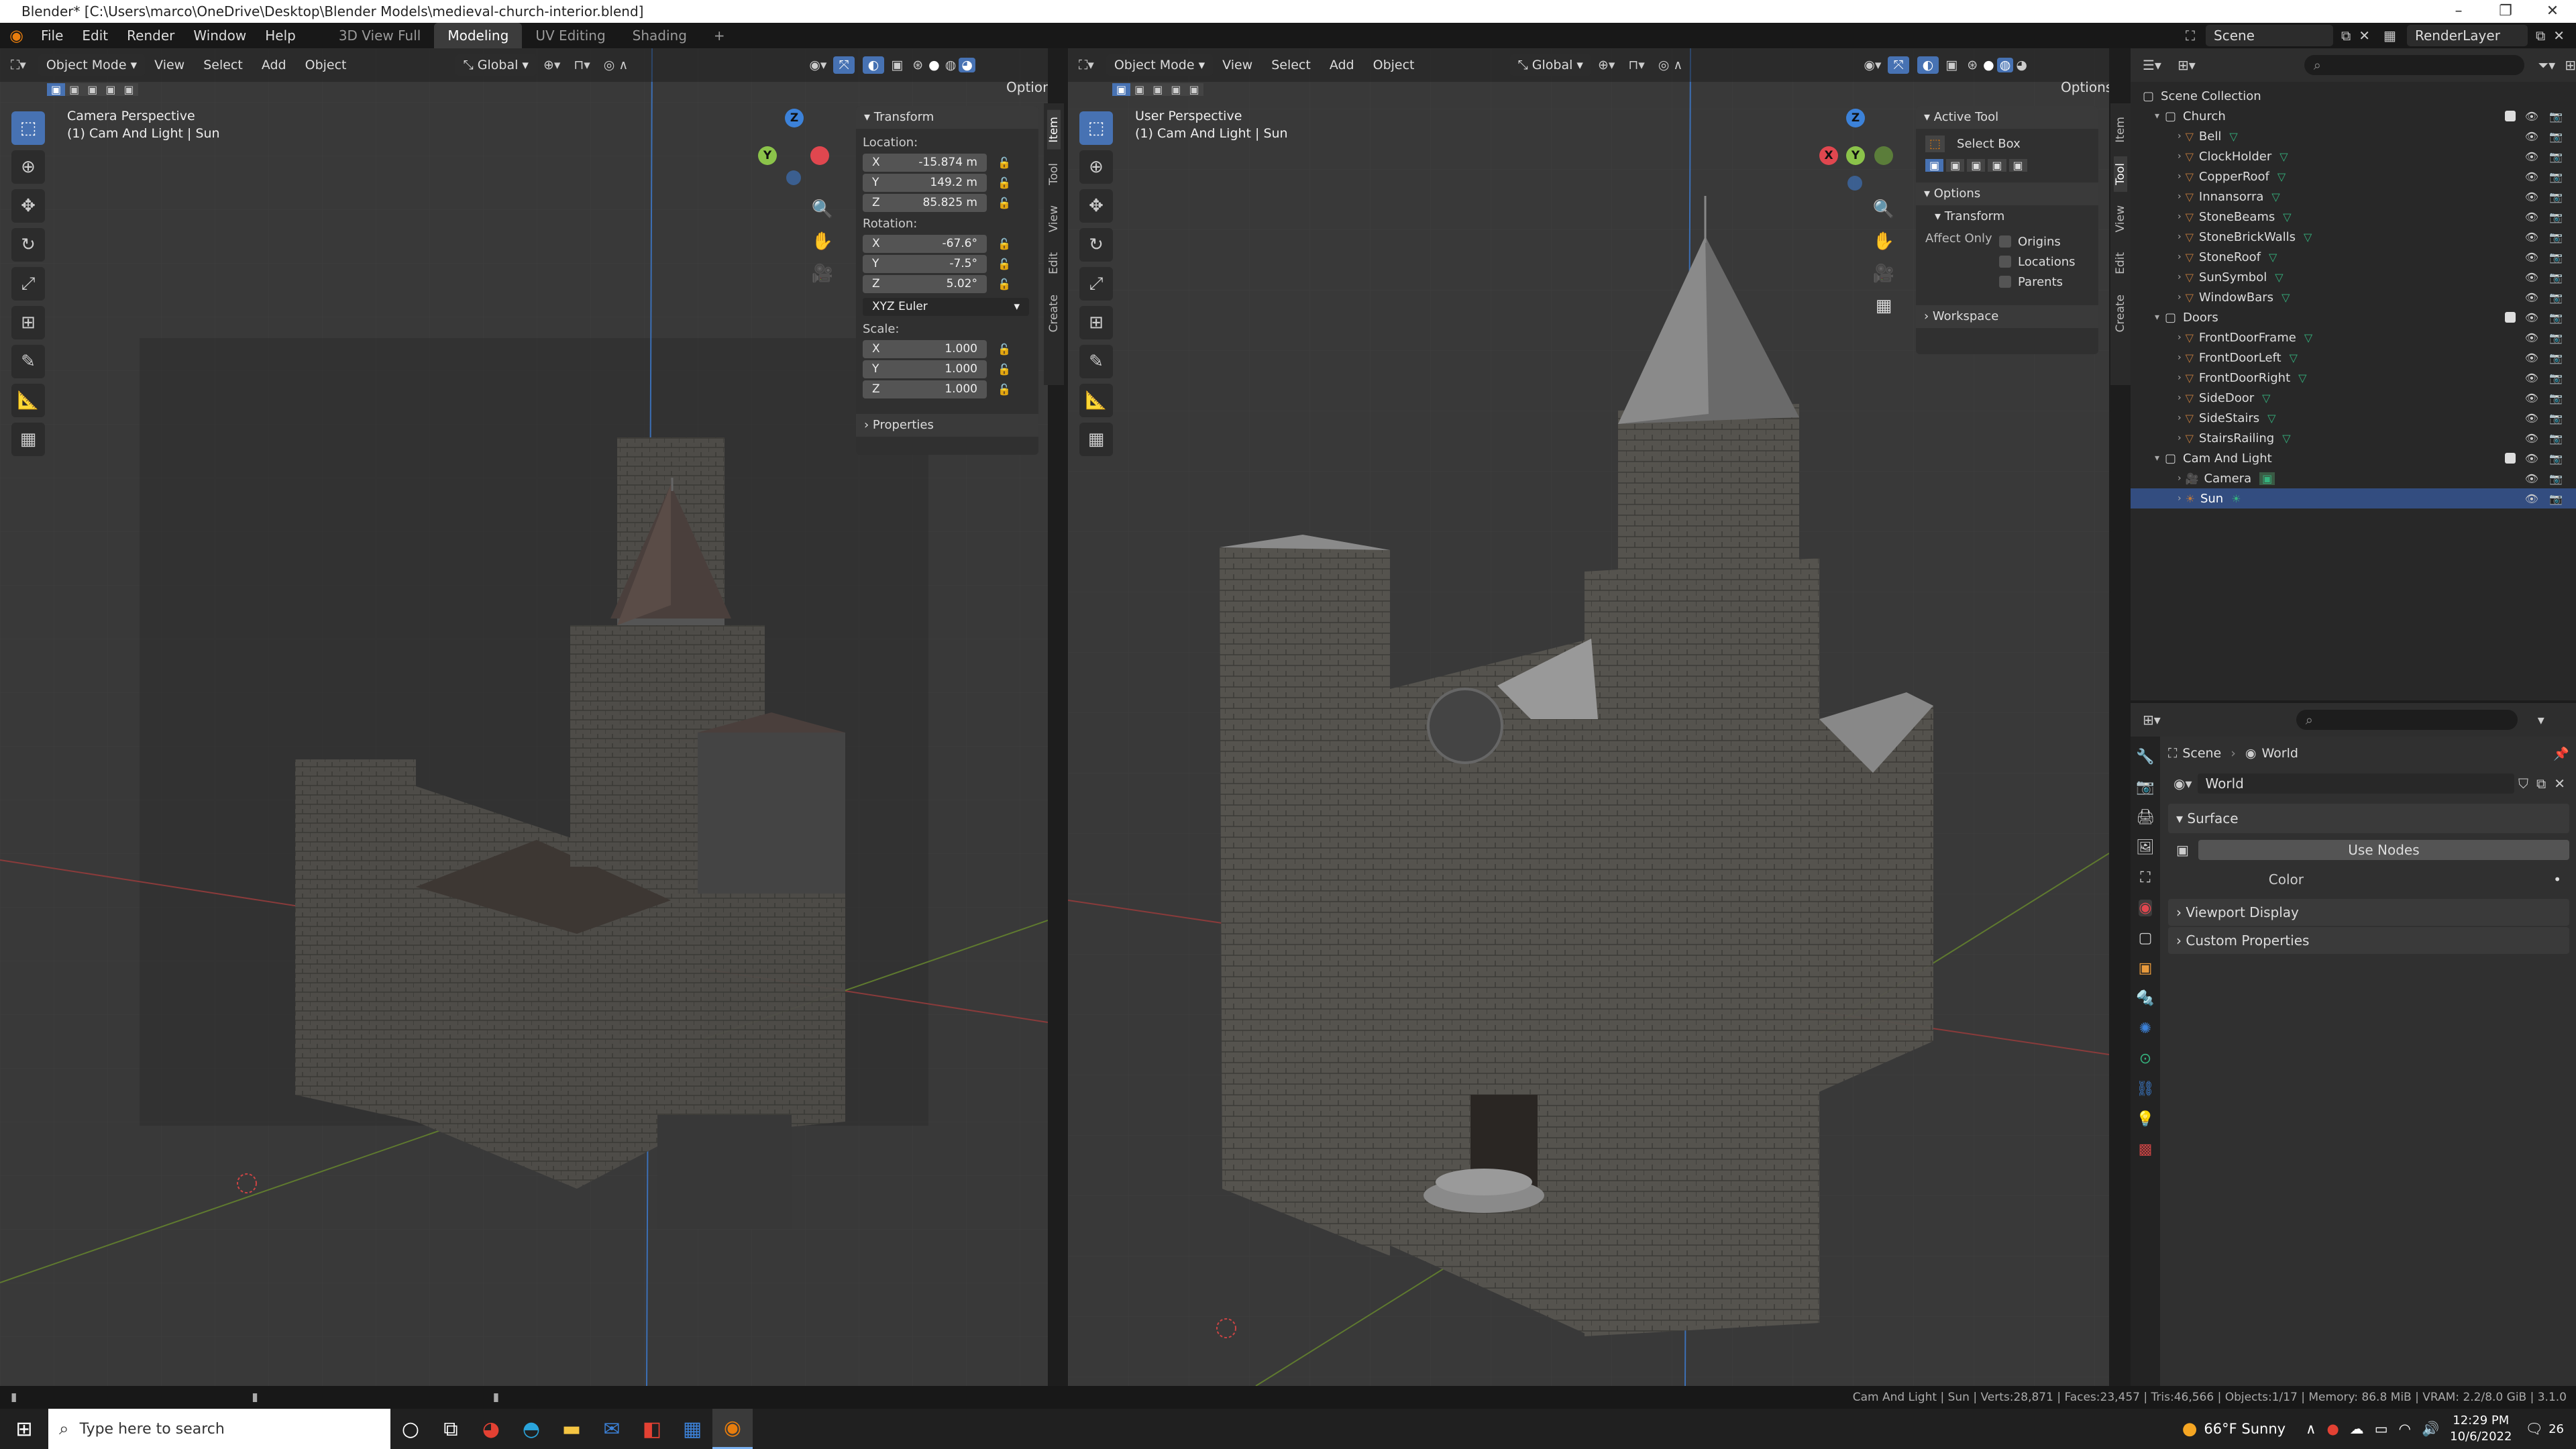  Describe the element at coordinates (326, 65) in the screenshot. I see `menu-object: Object` at that location.